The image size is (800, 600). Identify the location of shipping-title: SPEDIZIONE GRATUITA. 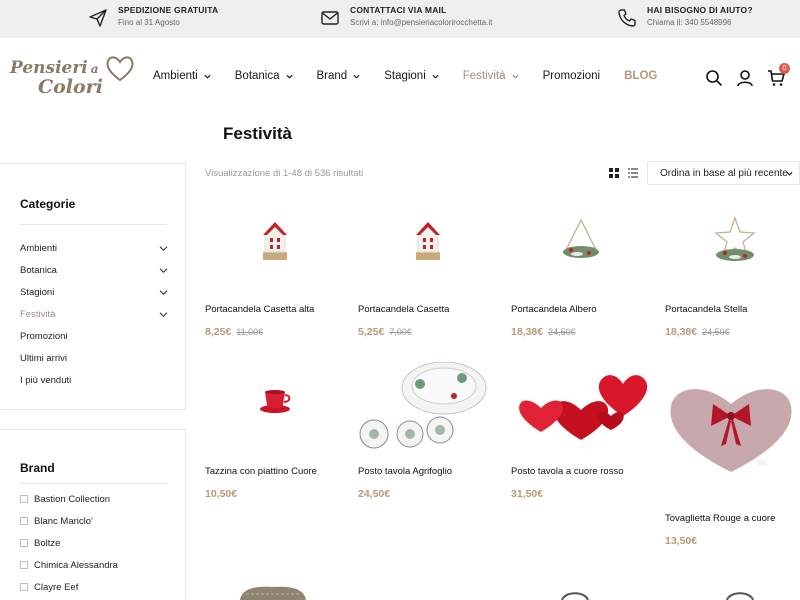
(168, 10).